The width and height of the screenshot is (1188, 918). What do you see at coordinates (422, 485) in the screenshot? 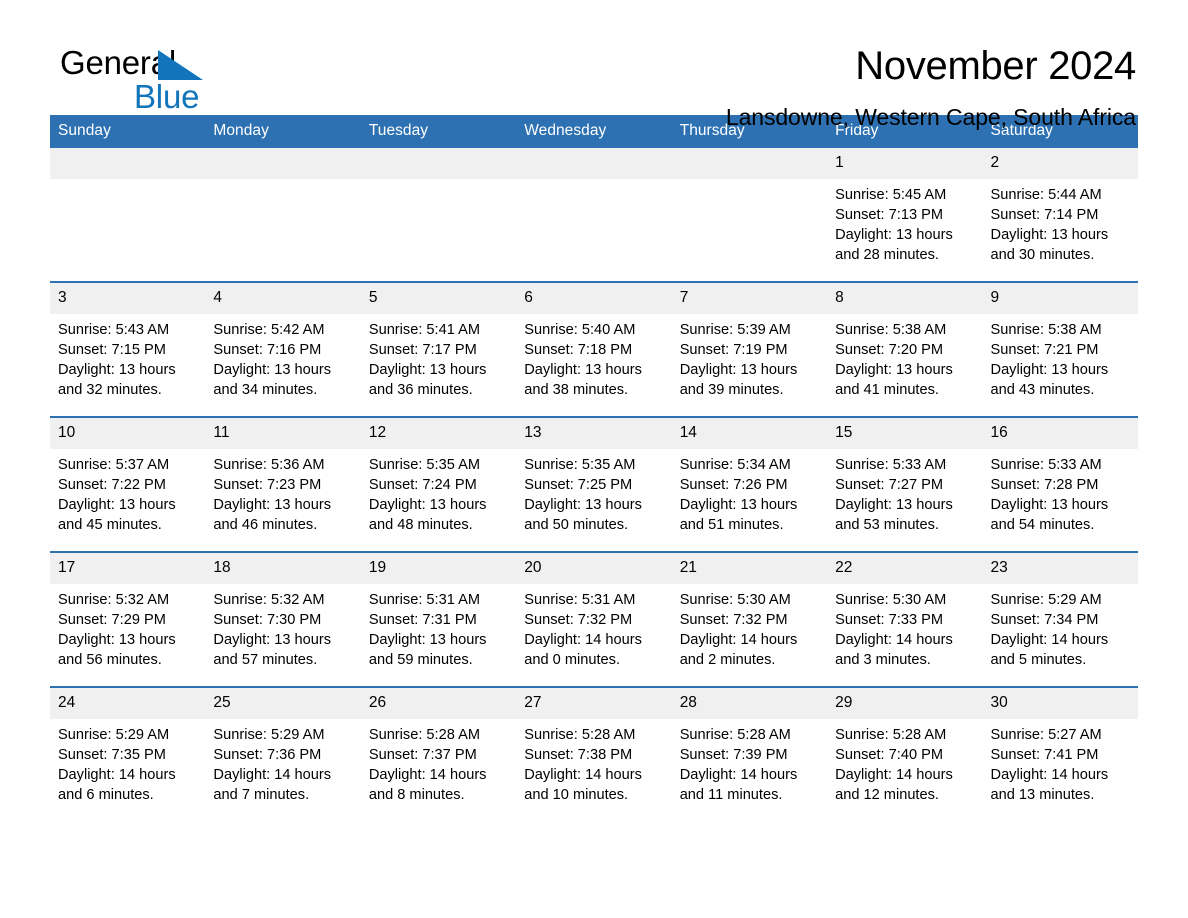
I see `sunset-text: Sunset: 7:24 PM` at bounding box center [422, 485].